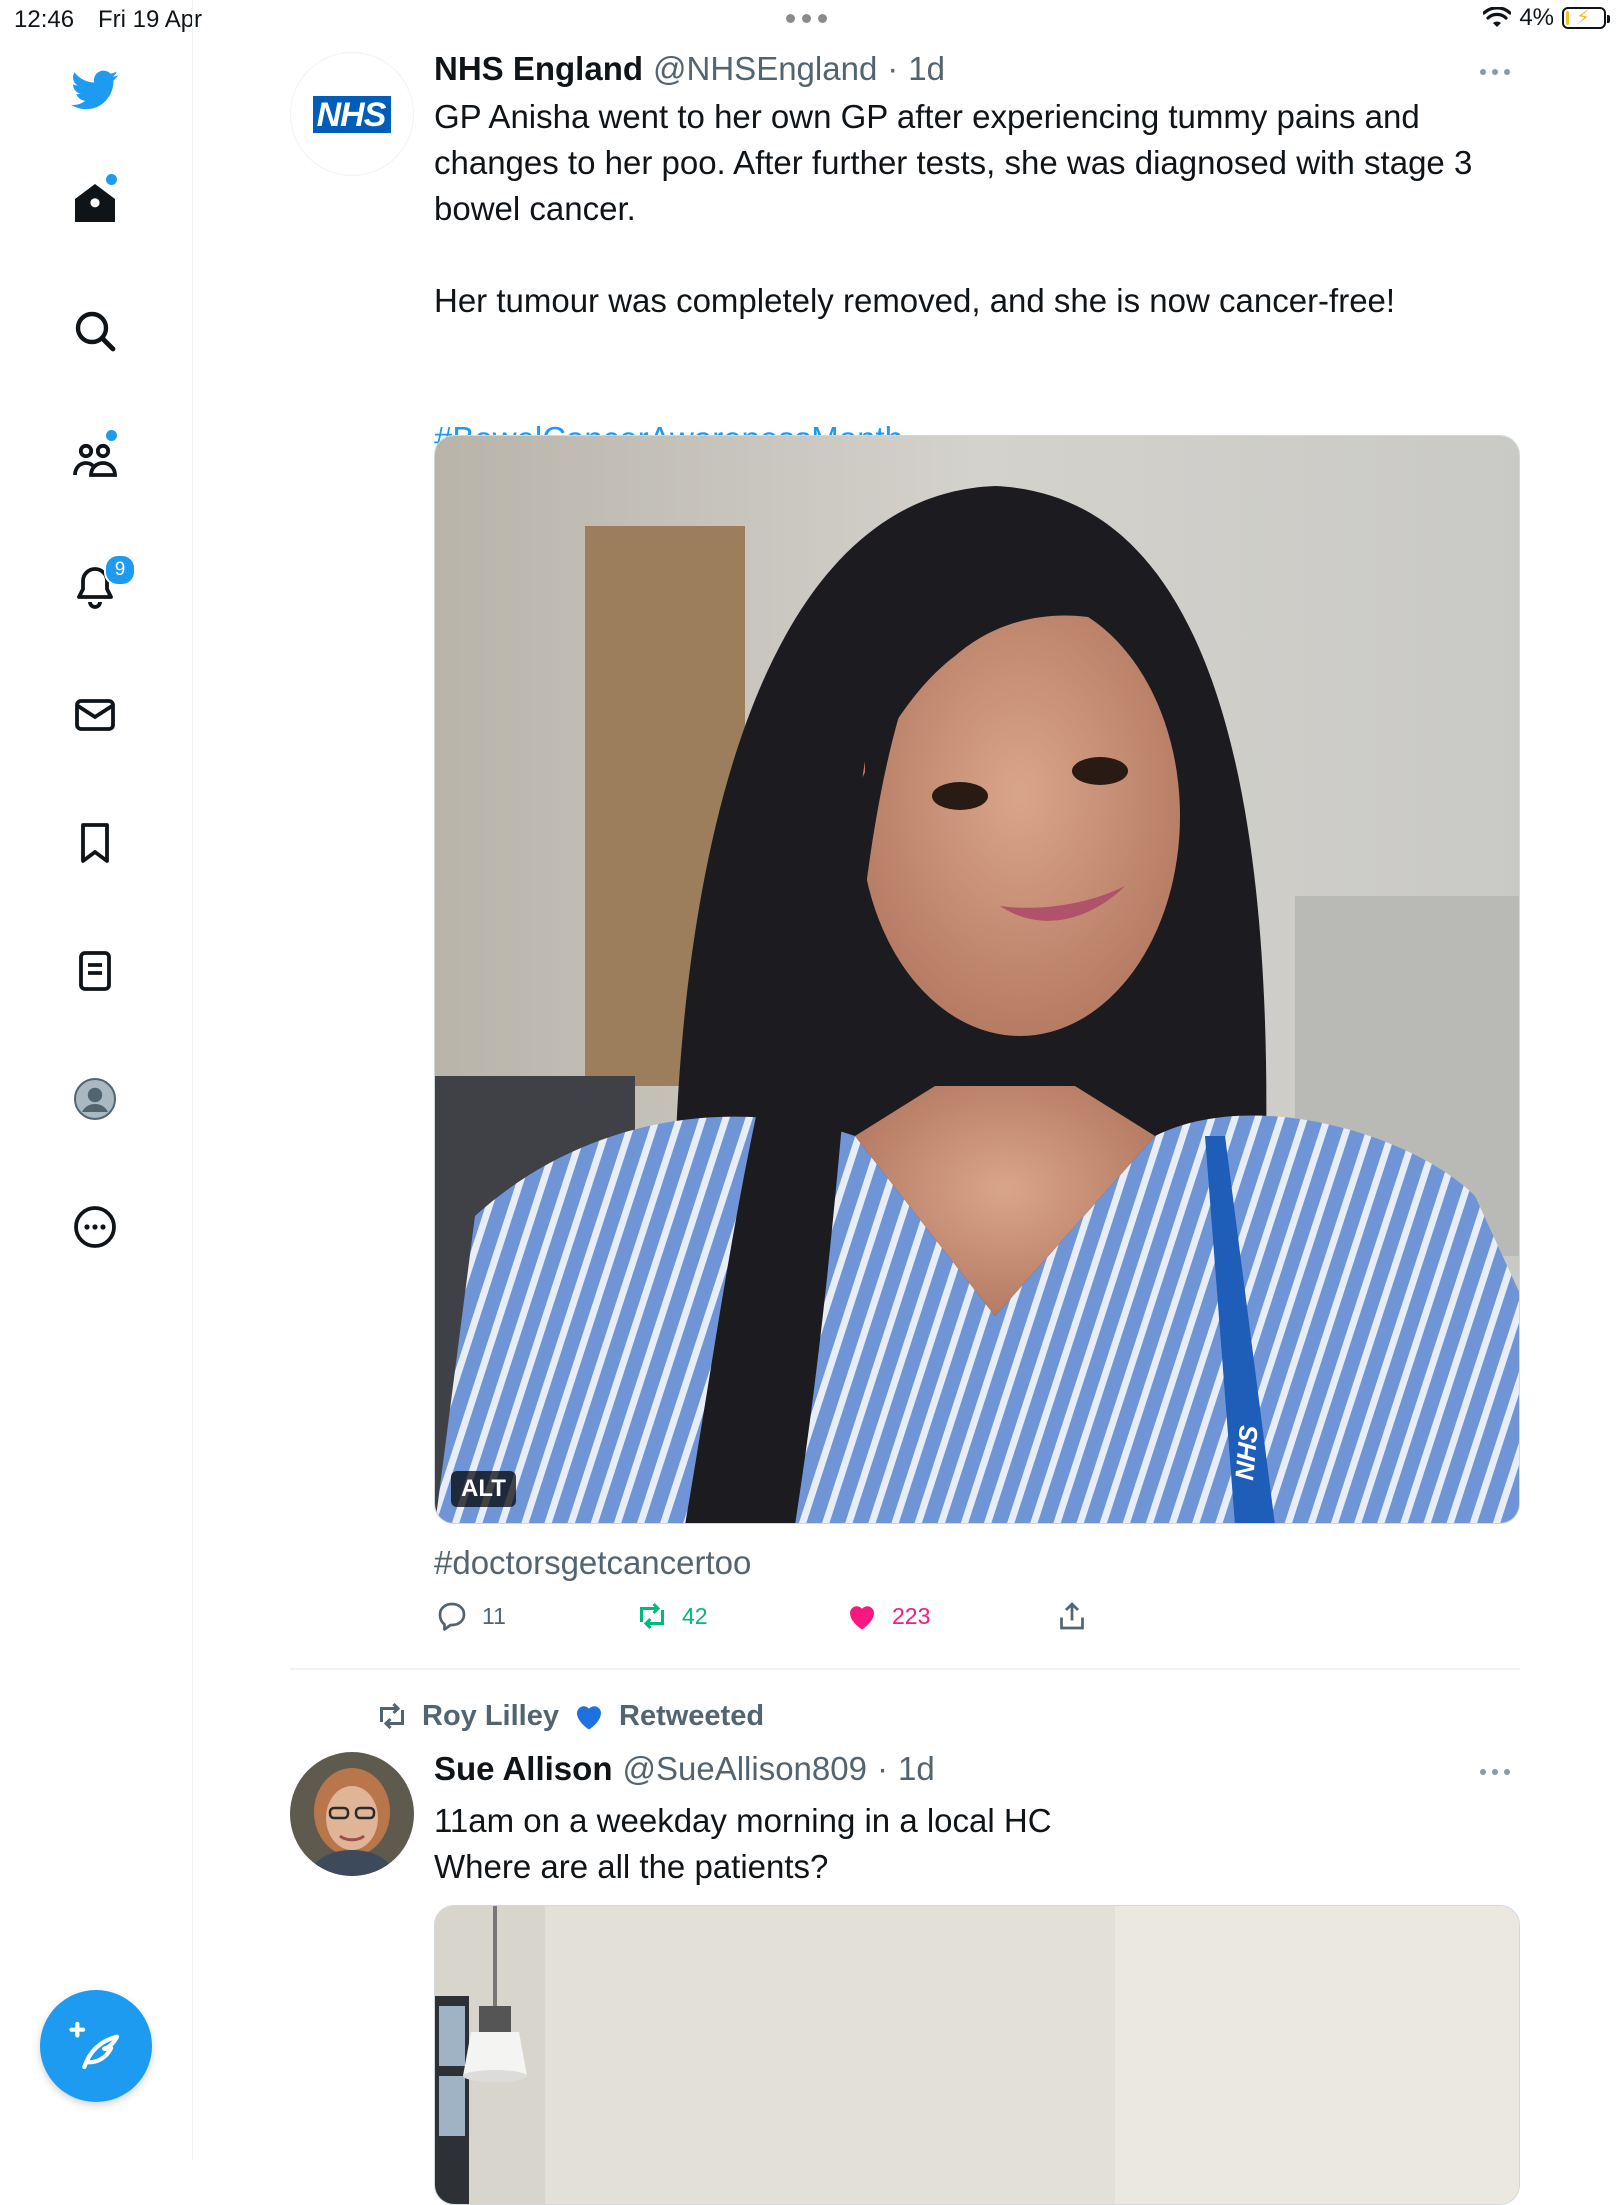  What do you see at coordinates (589, 1718) in the screenshot?
I see `blue-heart-icon` at bounding box center [589, 1718].